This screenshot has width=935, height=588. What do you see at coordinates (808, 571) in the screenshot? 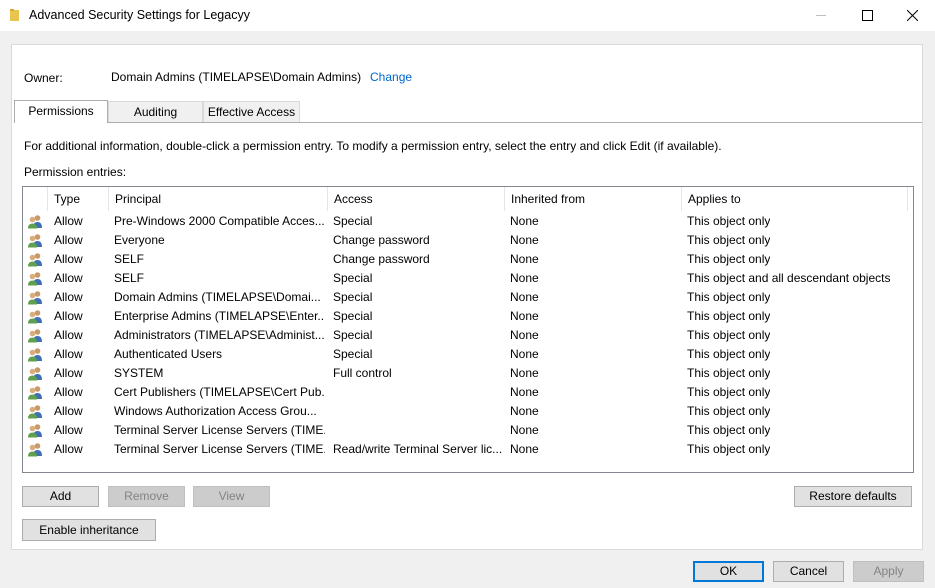
I see `cancel-button: Cancel` at bounding box center [808, 571].